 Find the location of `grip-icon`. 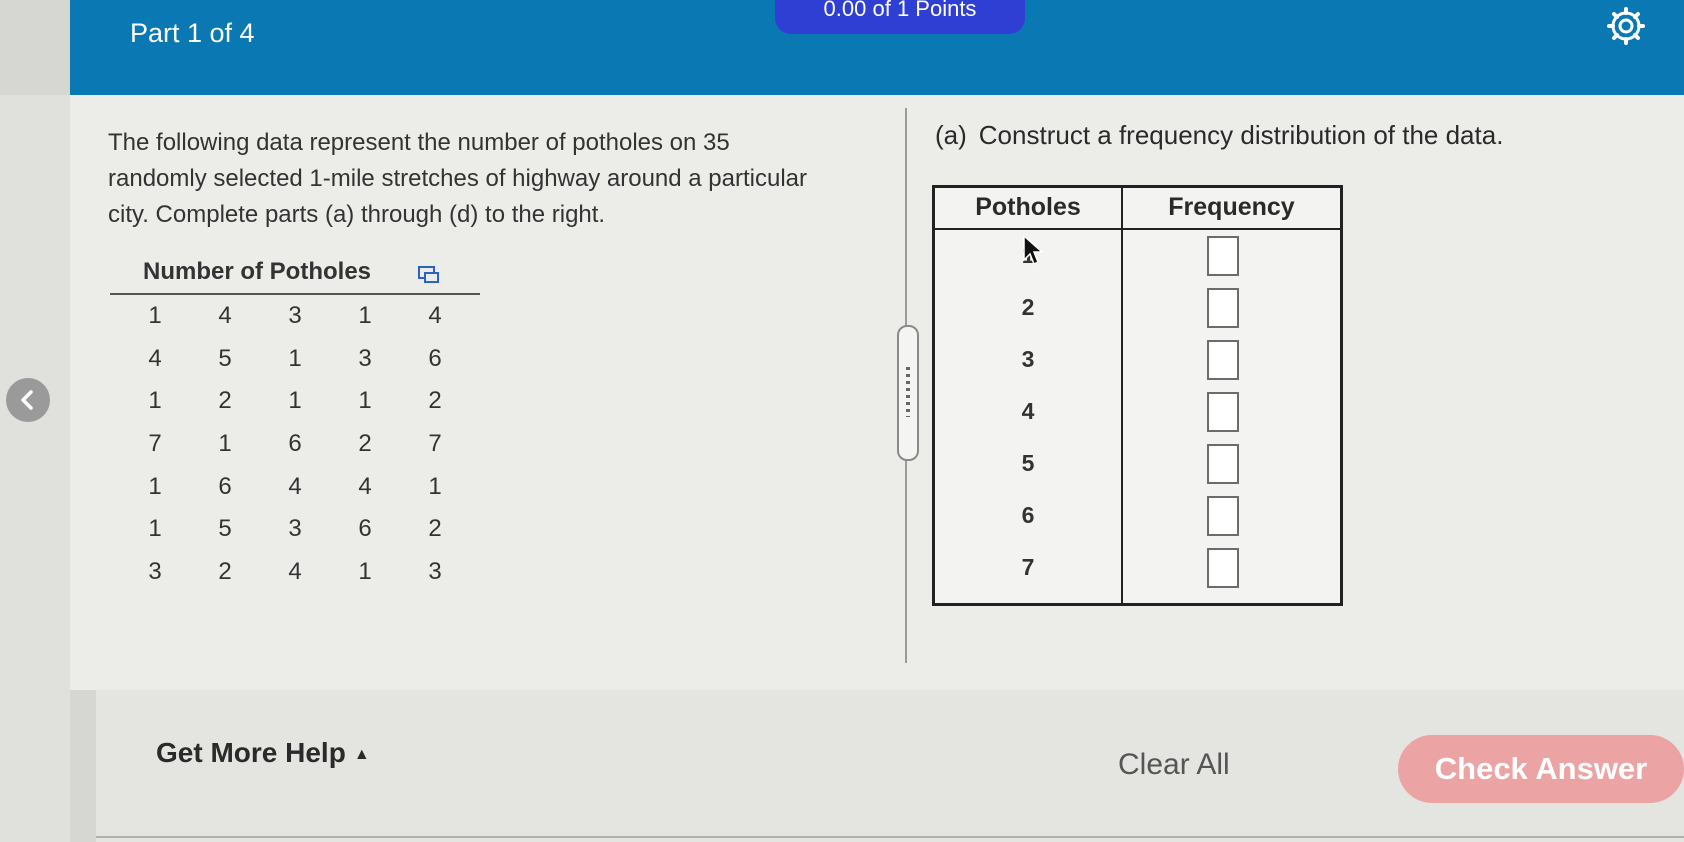

grip-icon is located at coordinates (908, 392).